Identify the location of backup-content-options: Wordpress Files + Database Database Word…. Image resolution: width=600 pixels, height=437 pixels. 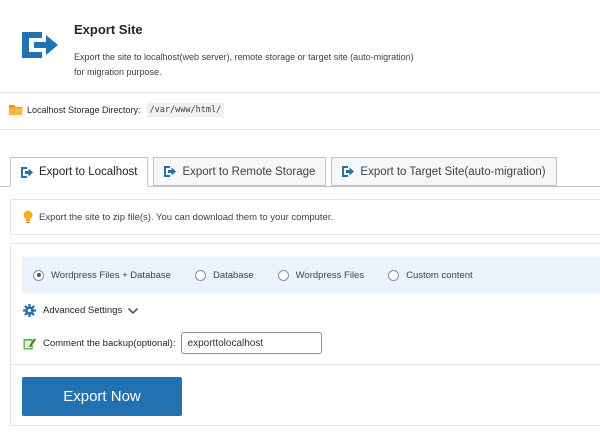
(311, 275).